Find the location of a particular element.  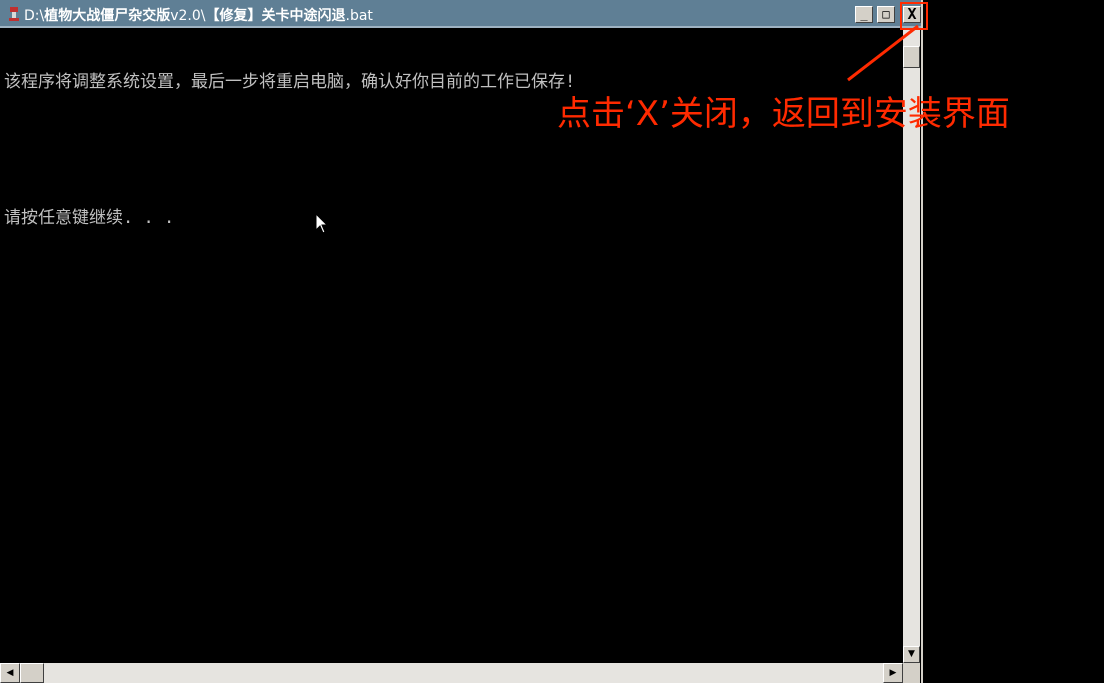

horizontal-scroll-thumb is located at coordinates (32, 673).